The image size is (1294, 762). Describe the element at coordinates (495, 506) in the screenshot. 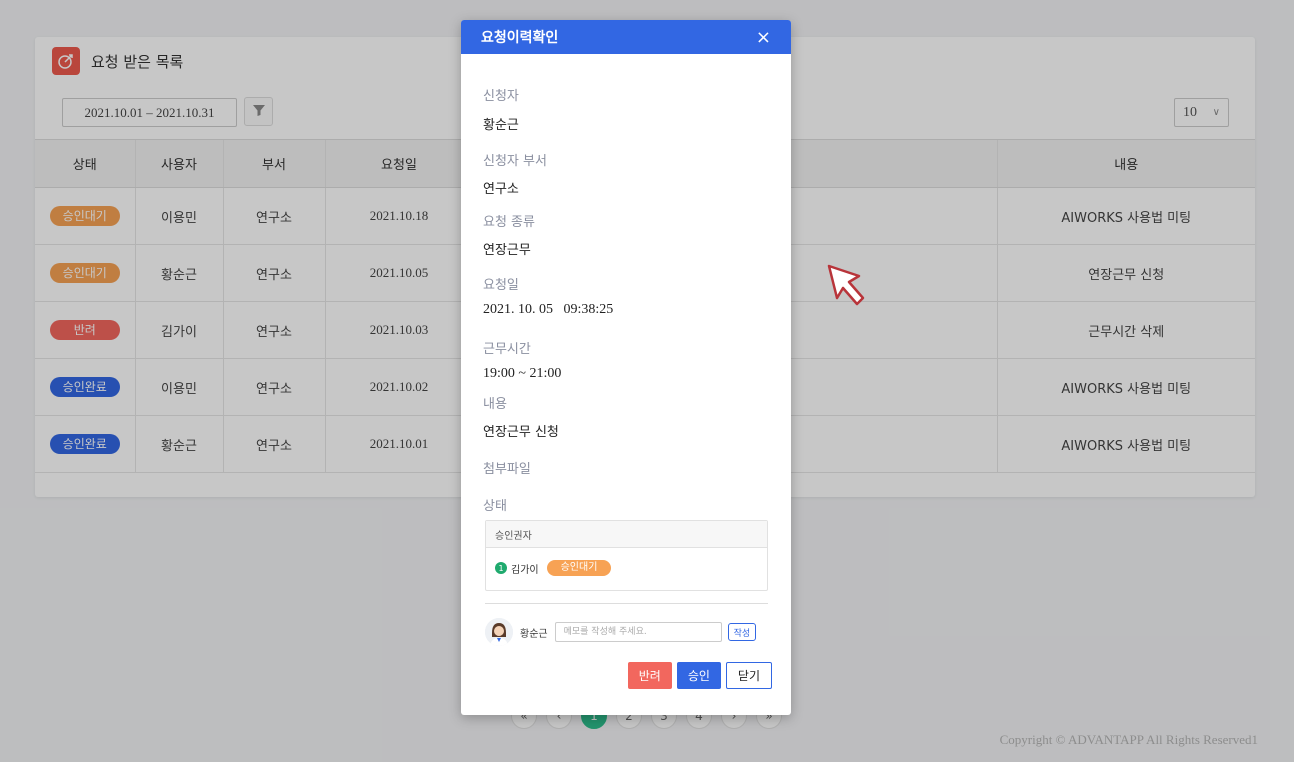

I see `status-label: 상태` at that location.